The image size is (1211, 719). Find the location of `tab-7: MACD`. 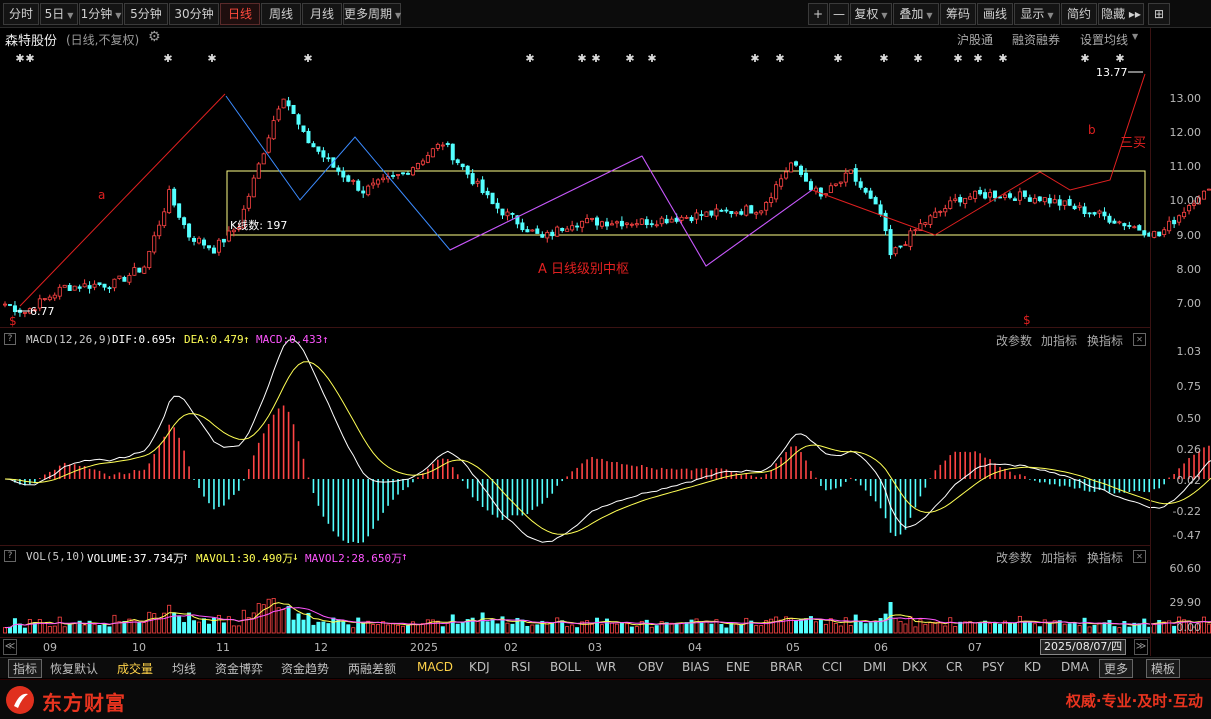

tab-7: MACD is located at coordinates (435, 667).